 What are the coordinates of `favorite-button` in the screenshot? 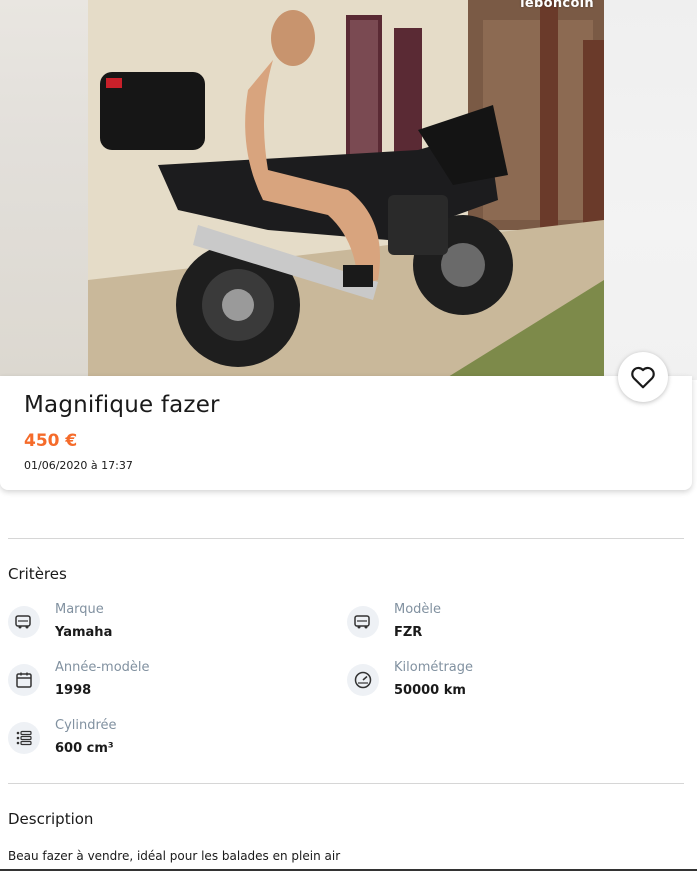 It's located at (643, 377).